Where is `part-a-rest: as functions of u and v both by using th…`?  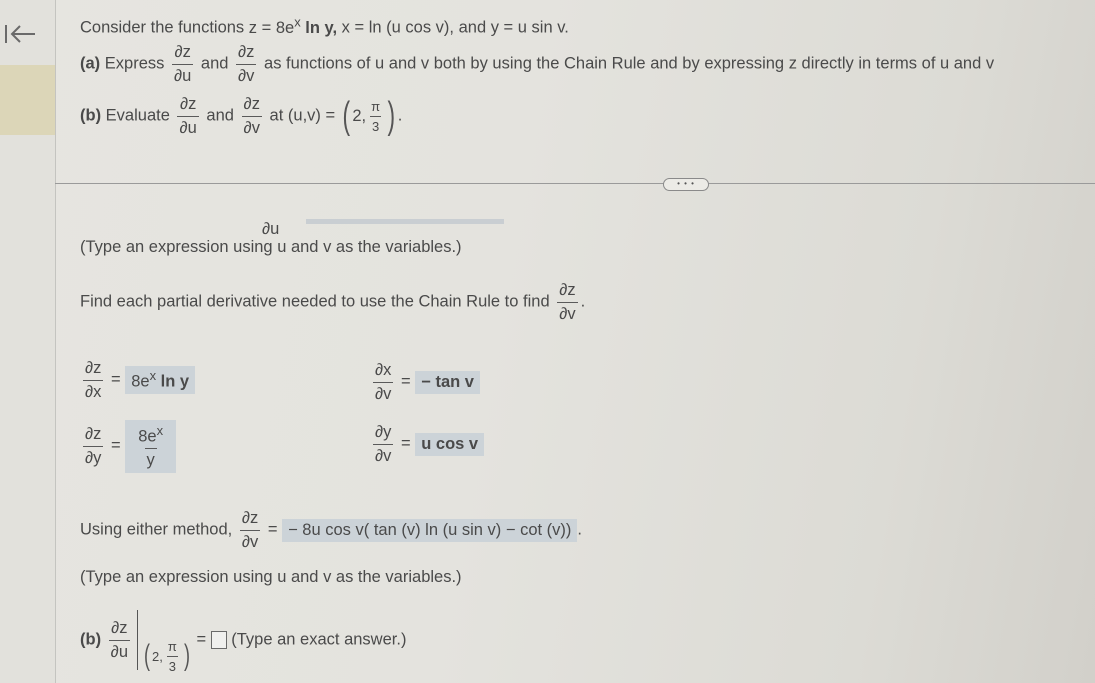
part-a-rest: as functions of u and v both by using th… is located at coordinates (629, 63).